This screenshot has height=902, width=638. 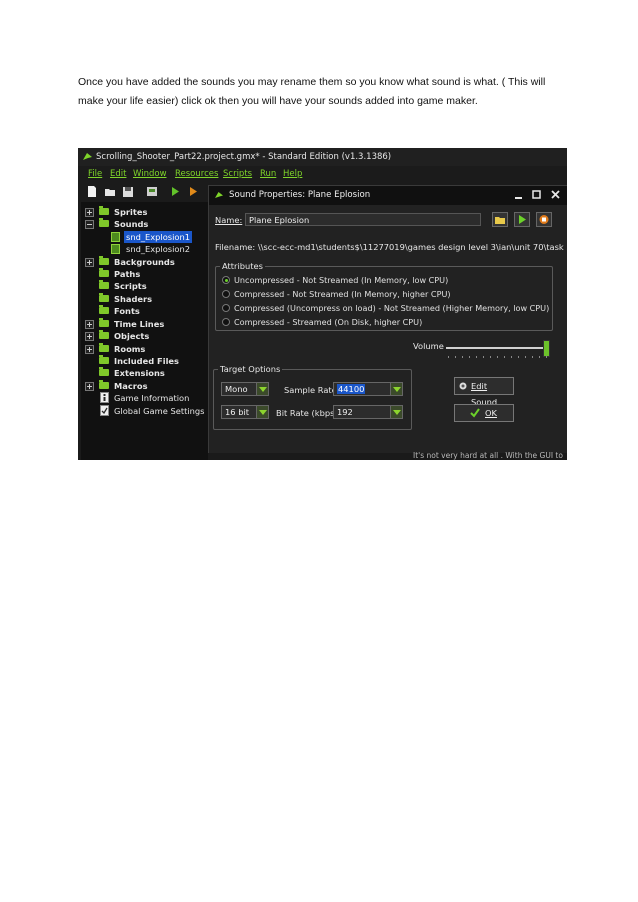 What do you see at coordinates (145, 299) in the screenshot?
I see `tree-item-shaders: Shaders` at bounding box center [145, 299].